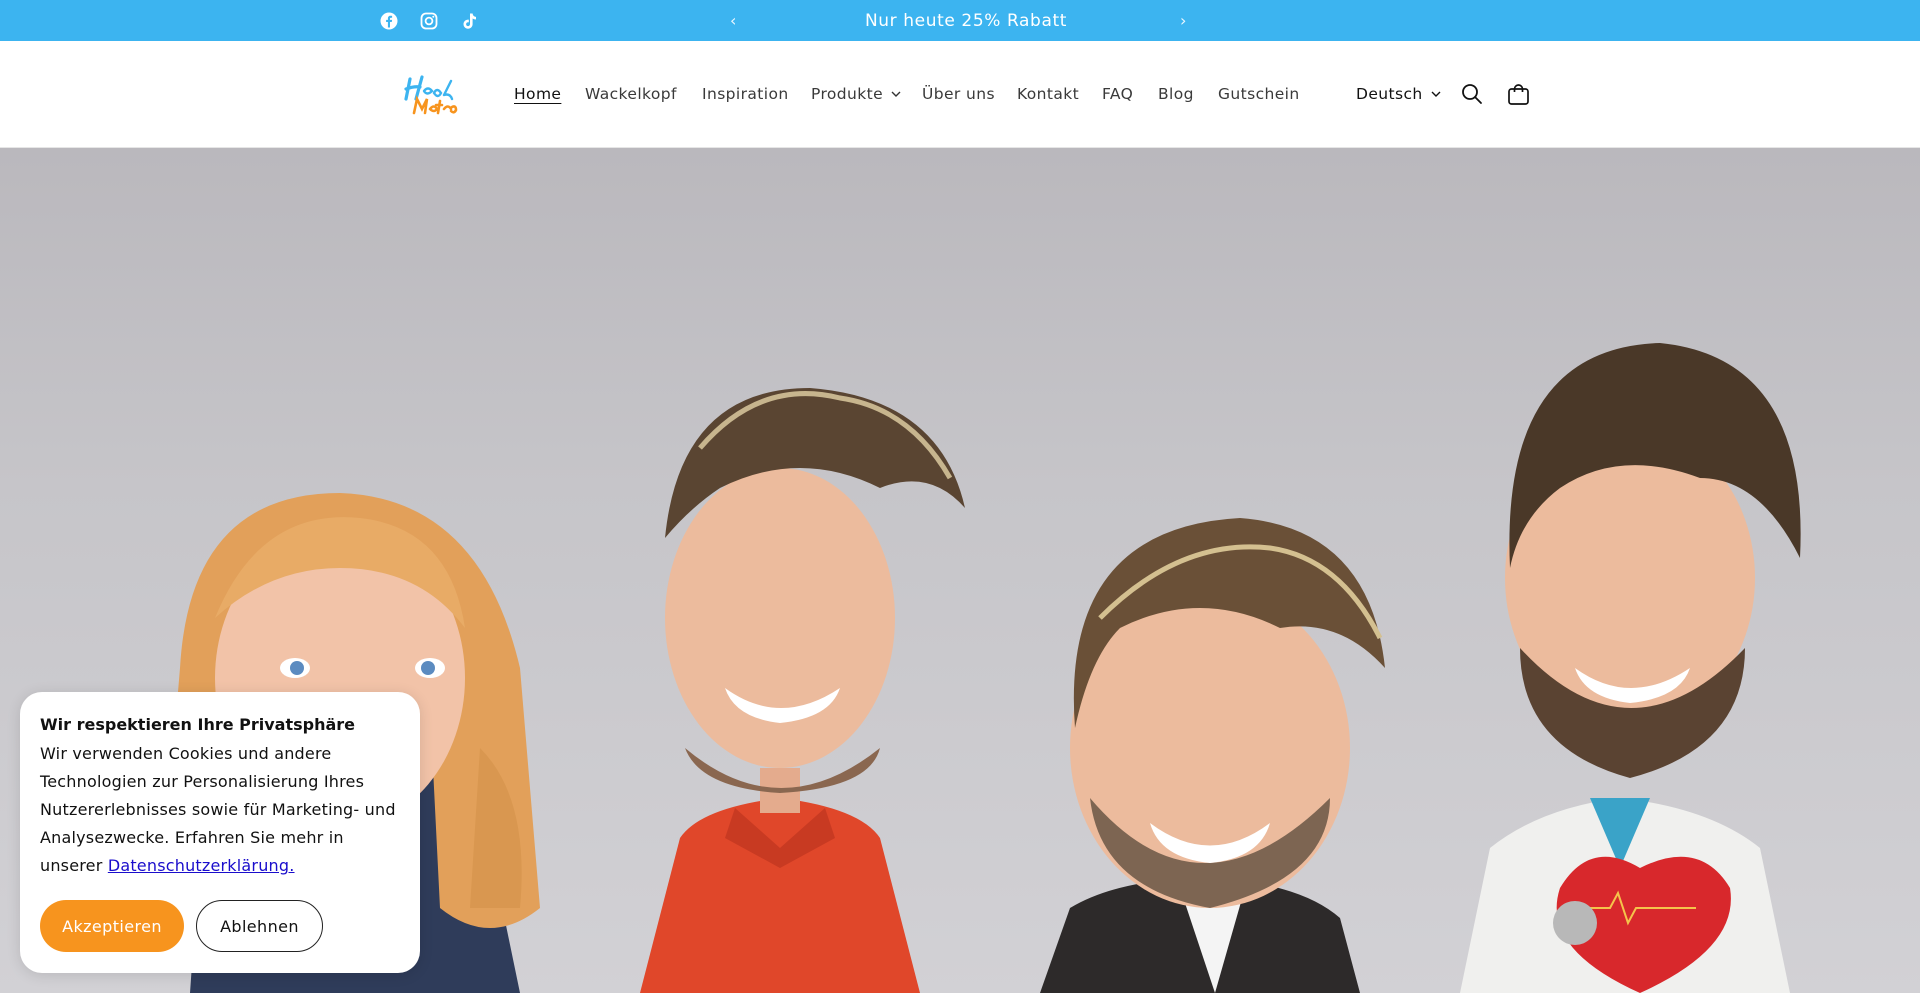 Image resolution: width=1920 pixels, height=993 pixels. What do you see at coordinates (1212, 755) in the screenshot?
I see `figure-suit` at bounding box center [1212, 755].